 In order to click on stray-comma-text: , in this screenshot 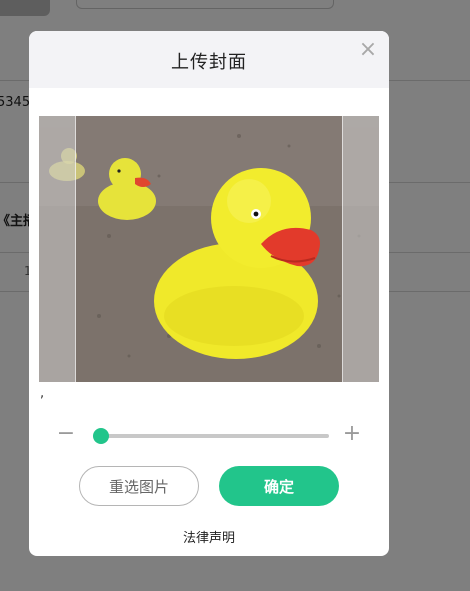, I will do `click(42, 393)`.